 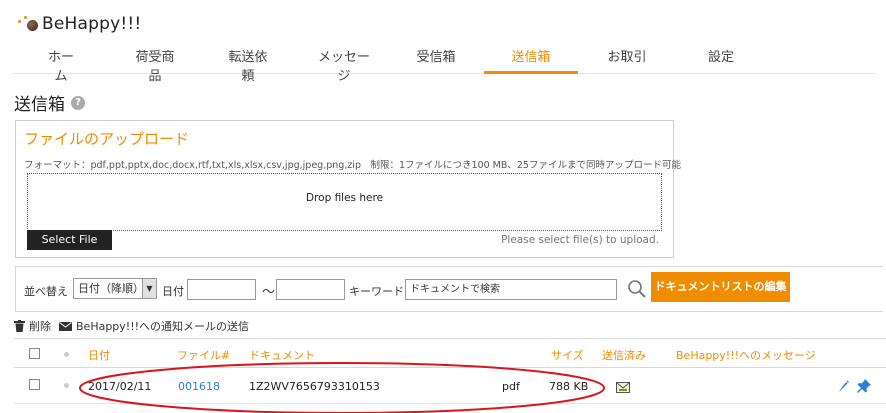 What do you see at coordinates (344, 198) in the screenshot?
I see `dropzone-text: Drop files here` at bounding box center [344, 198].